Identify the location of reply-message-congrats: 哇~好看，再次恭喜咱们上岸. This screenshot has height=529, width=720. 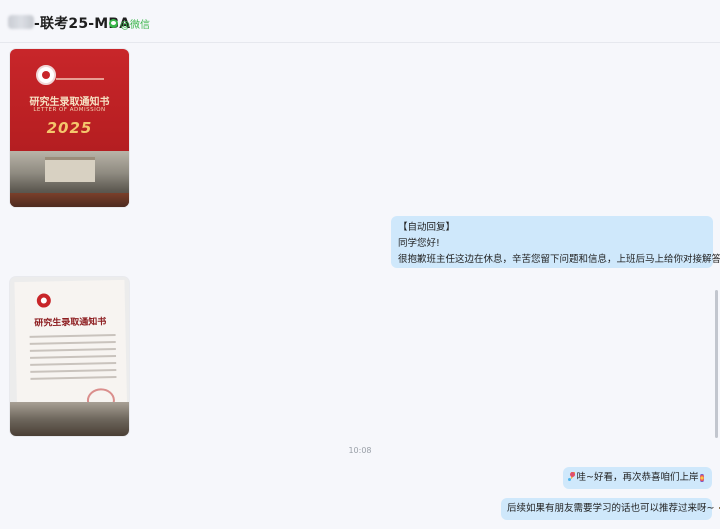
(637, 478).